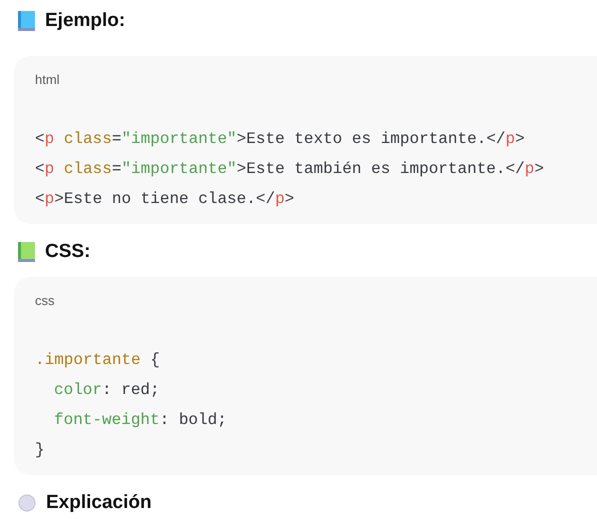 This screenshot has height=519, width=597. What do you see at coordinates (27, 503) in the screenshot?
I see `circle-icon` at bounding box center [27, 503].